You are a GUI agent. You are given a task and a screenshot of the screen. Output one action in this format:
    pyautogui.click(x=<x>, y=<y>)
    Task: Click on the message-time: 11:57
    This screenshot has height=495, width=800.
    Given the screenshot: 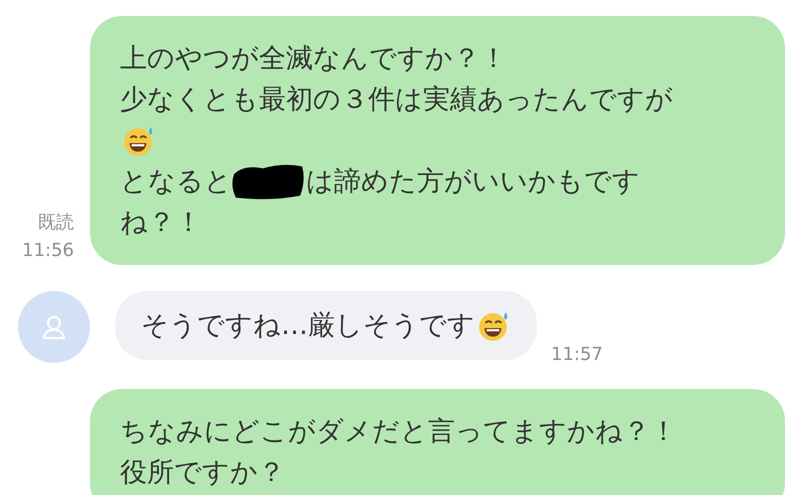 What is the action you would take?
    pyautogui.click(x=577, y=355)
    